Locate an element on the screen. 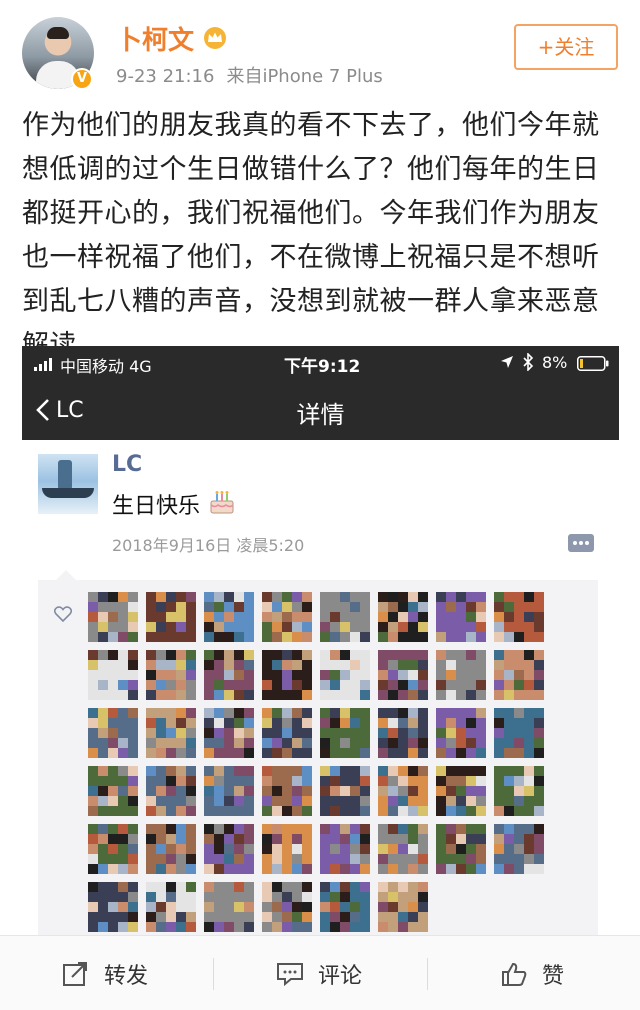  like-label: 赞 is located at coordinates (553, 976).